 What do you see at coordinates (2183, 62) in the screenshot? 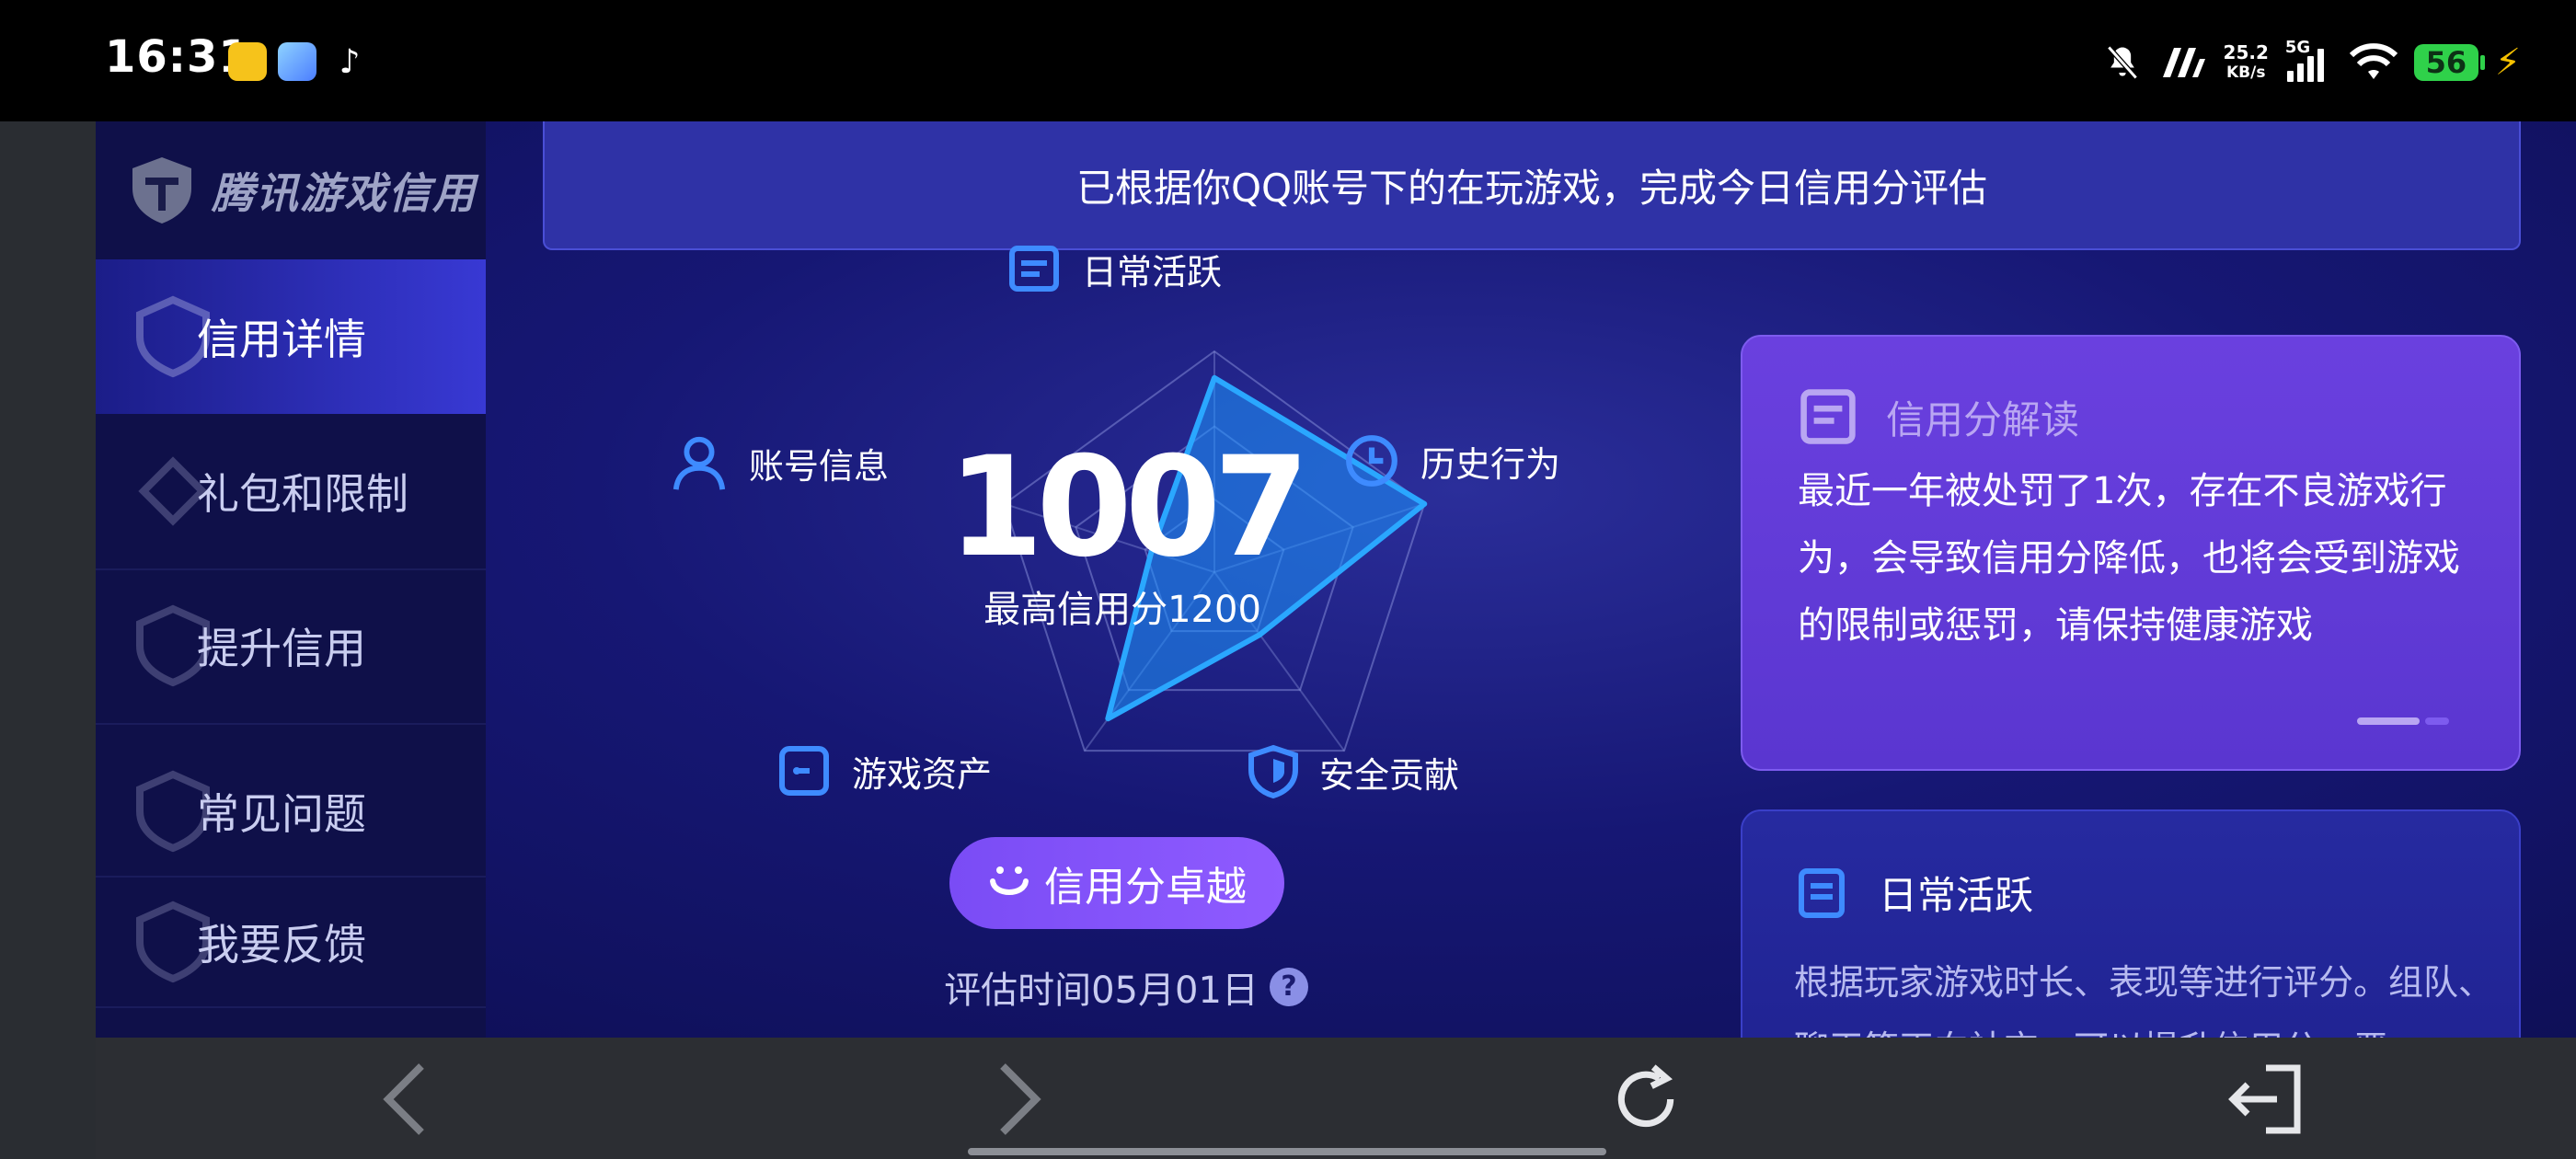
I see `nfc-icon` at bounding box center [2183, 62].